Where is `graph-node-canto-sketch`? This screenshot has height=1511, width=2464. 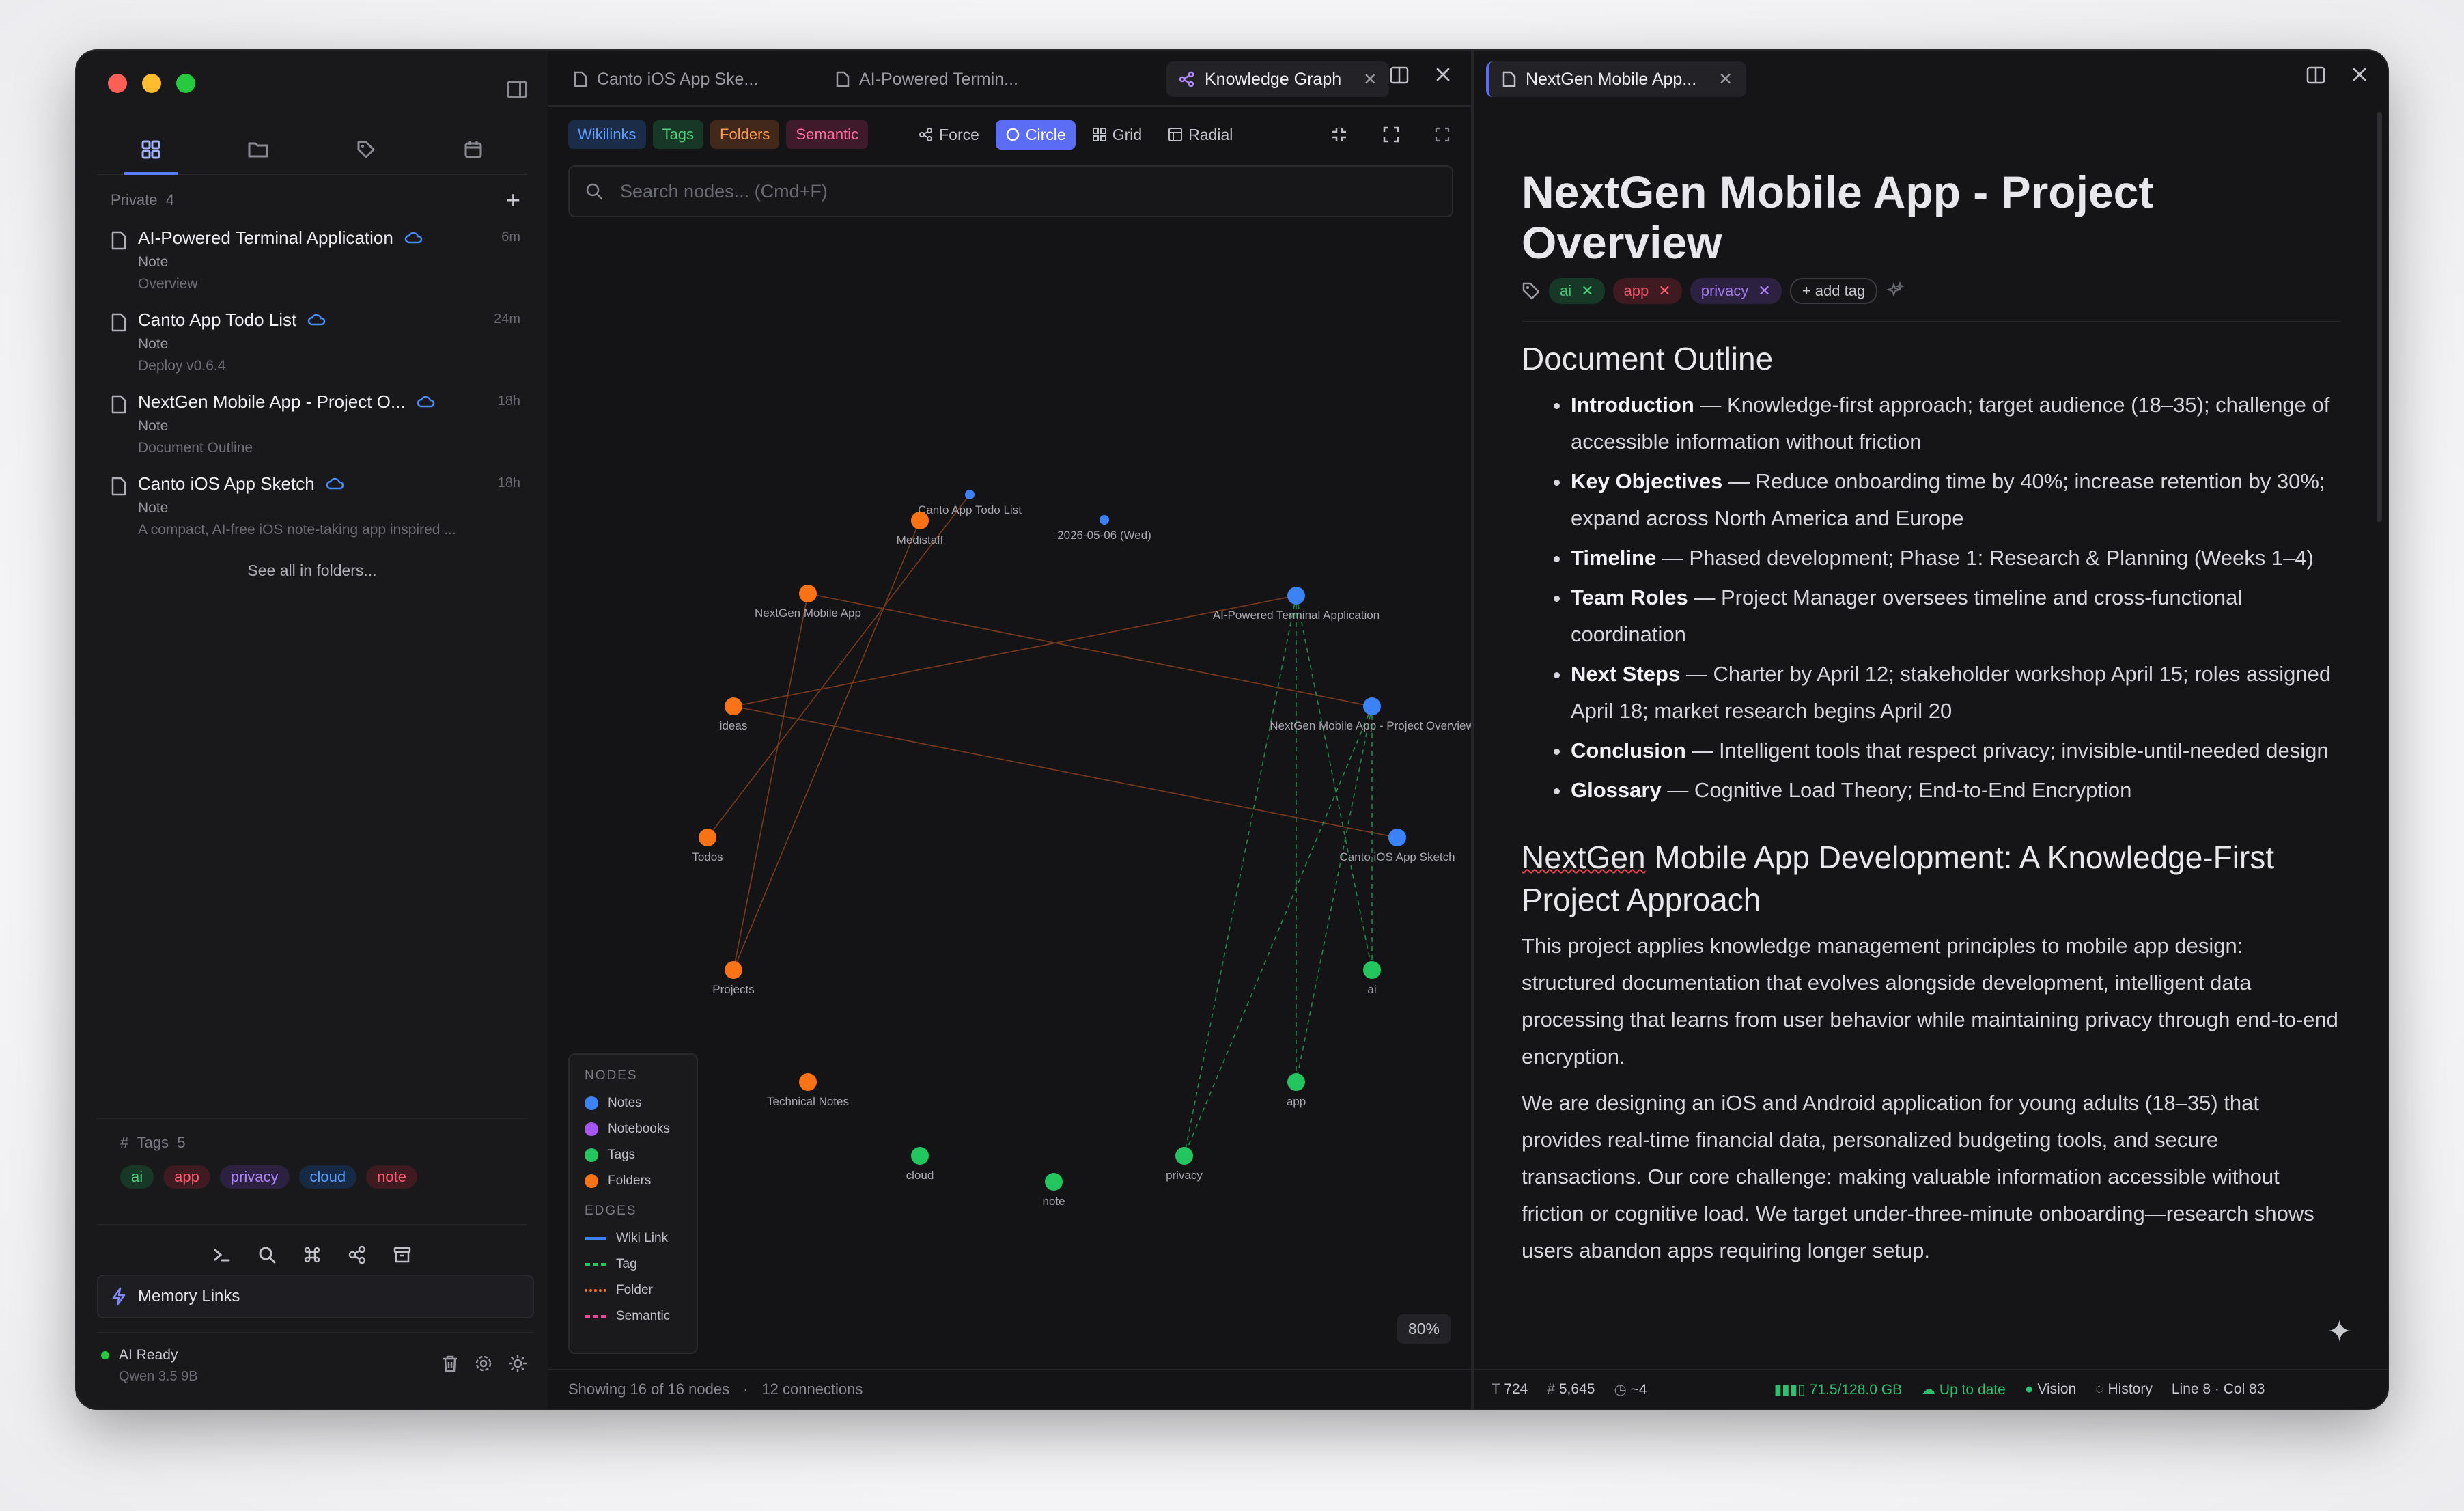
graph-node-canto-sketch is located at coordinates (1397, 837).